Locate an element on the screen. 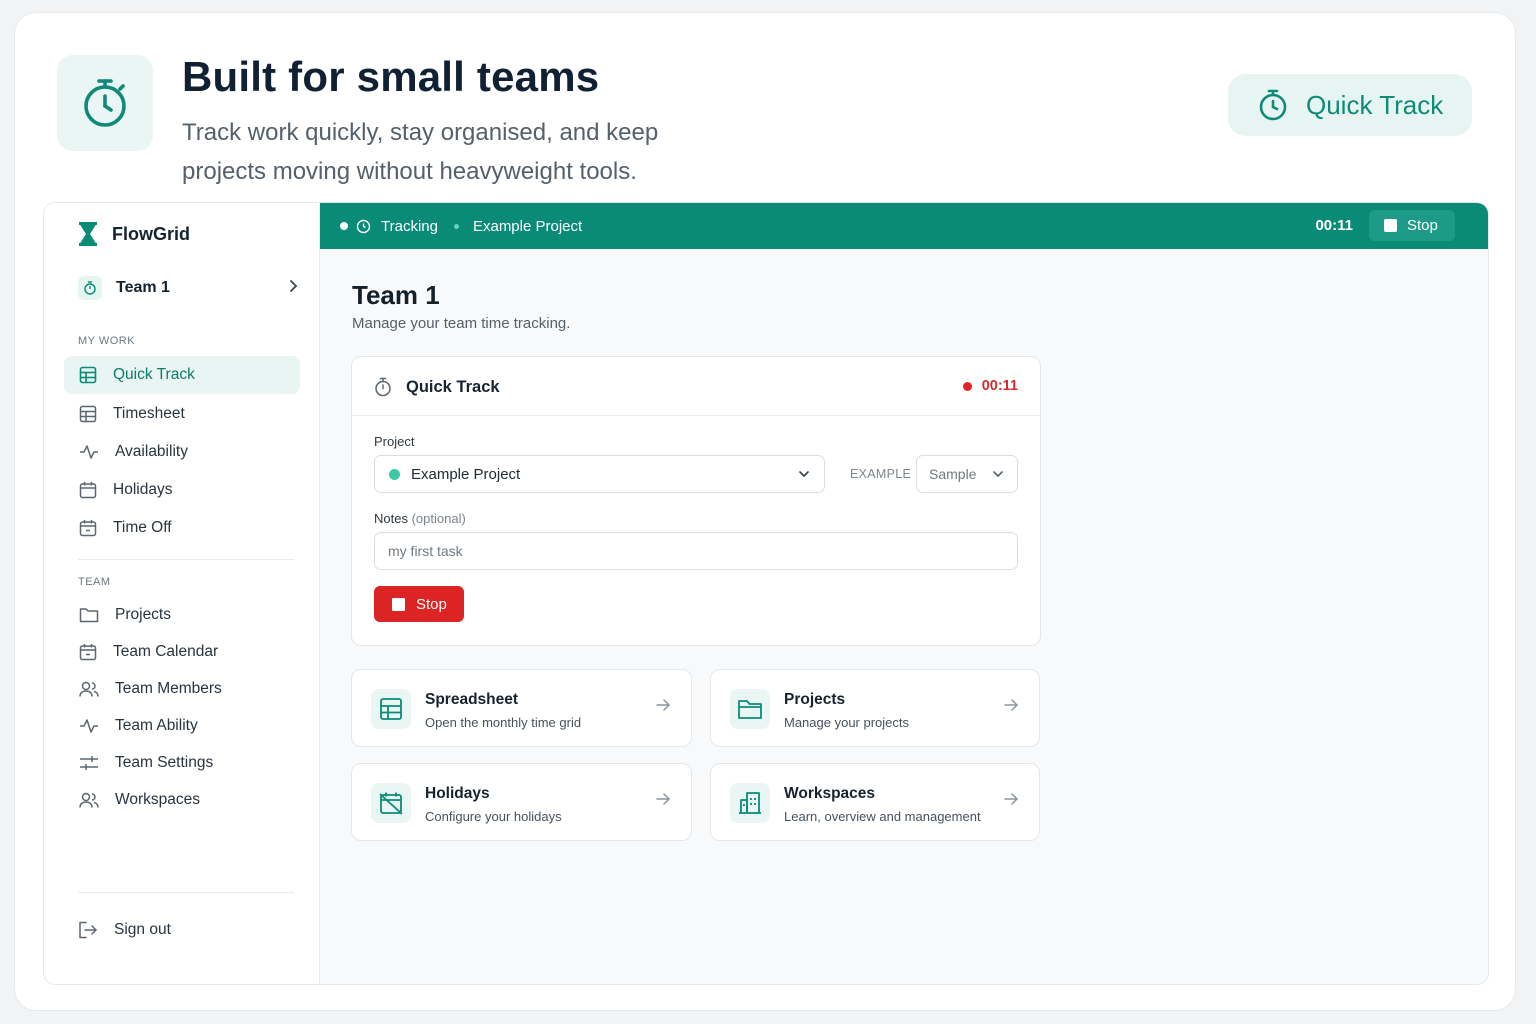  sidebar-item-team-calendar: Team Calendar is located at coordinates (182, 652).